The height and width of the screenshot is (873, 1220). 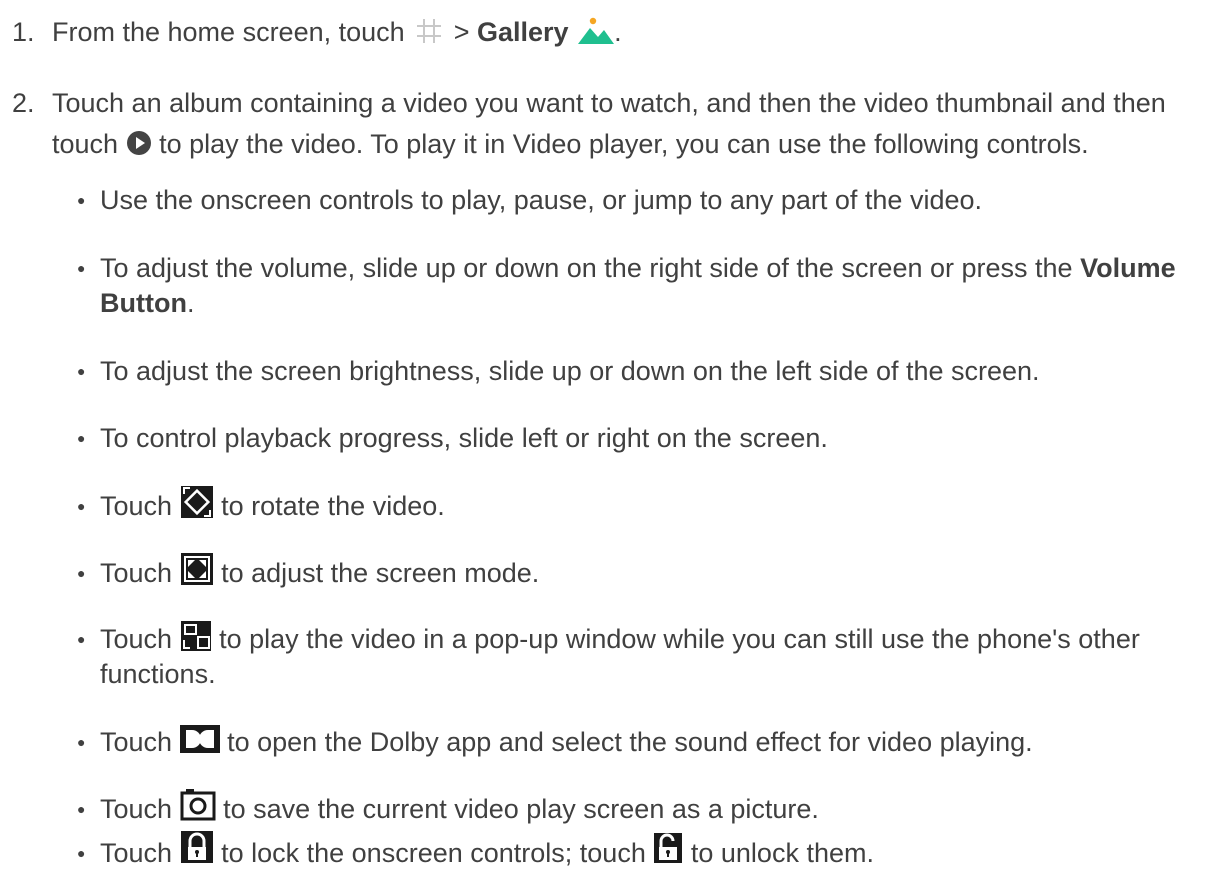 I want to click on step-text: touch, so click(x=85, y=144).